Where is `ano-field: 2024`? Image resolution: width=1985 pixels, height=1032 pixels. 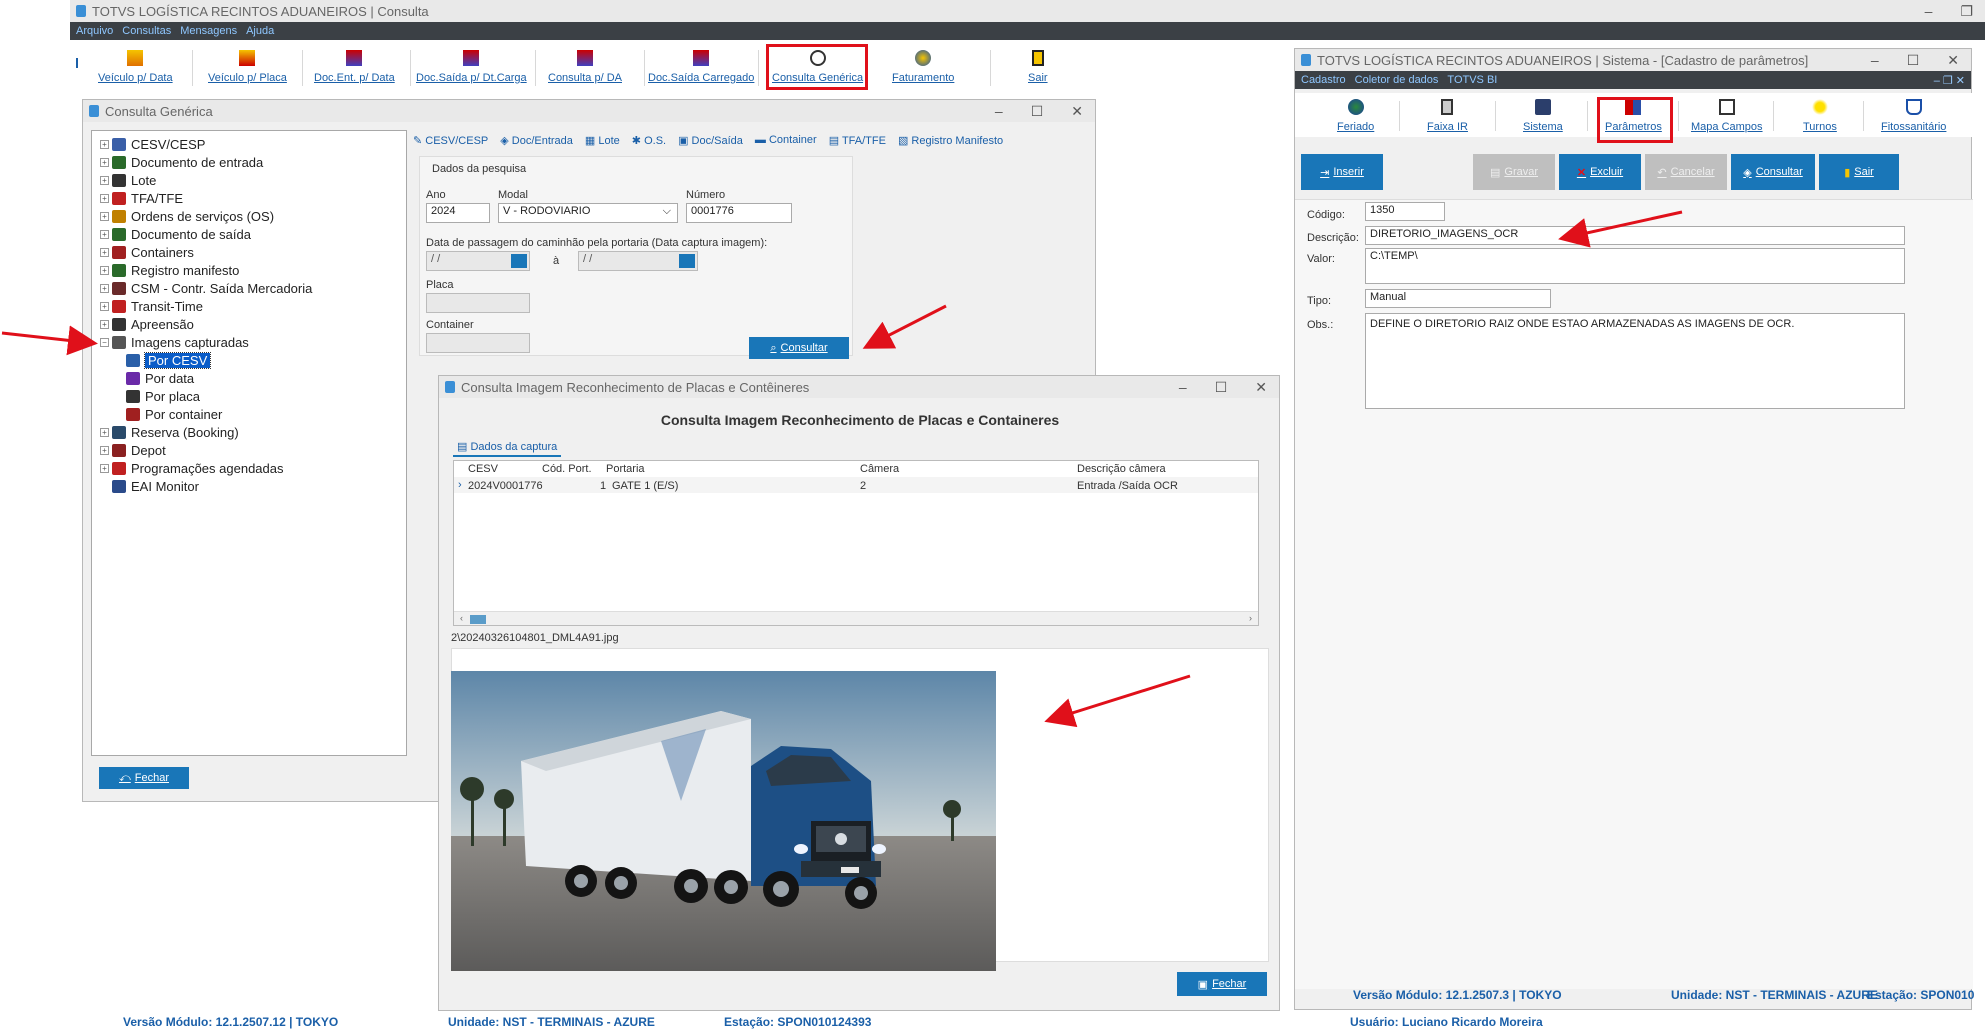 ano-field: 2024 is located at coordinates (458, 213).